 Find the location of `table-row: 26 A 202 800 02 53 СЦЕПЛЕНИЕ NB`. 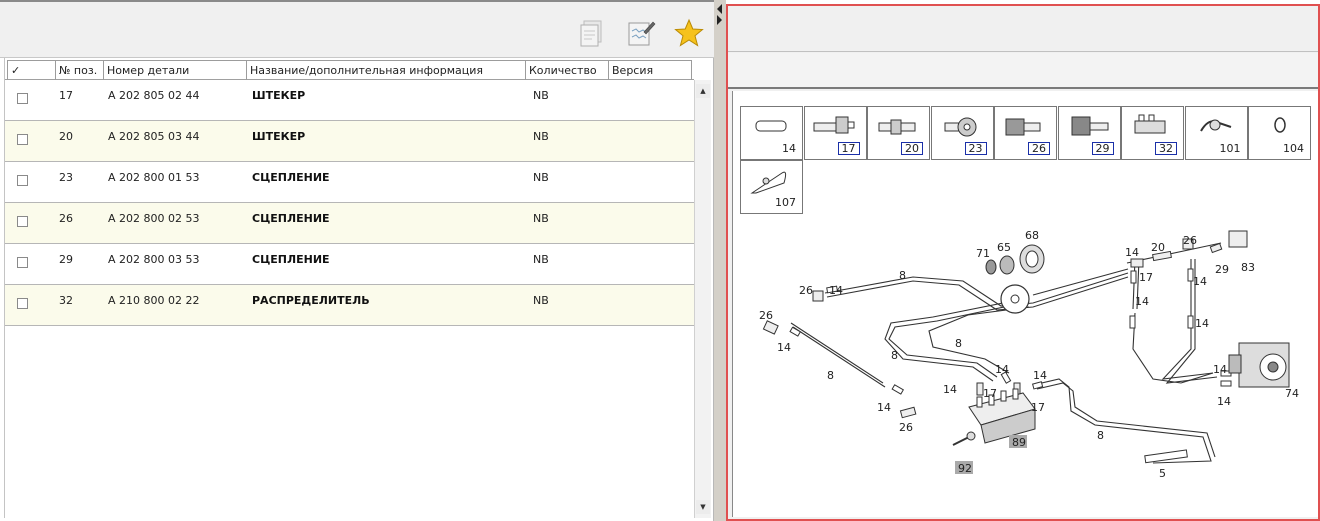

table-row: 26 A 202 800 02 53 СЦЕПЛЕНИЕ NB is located at coordinates (349, 223).